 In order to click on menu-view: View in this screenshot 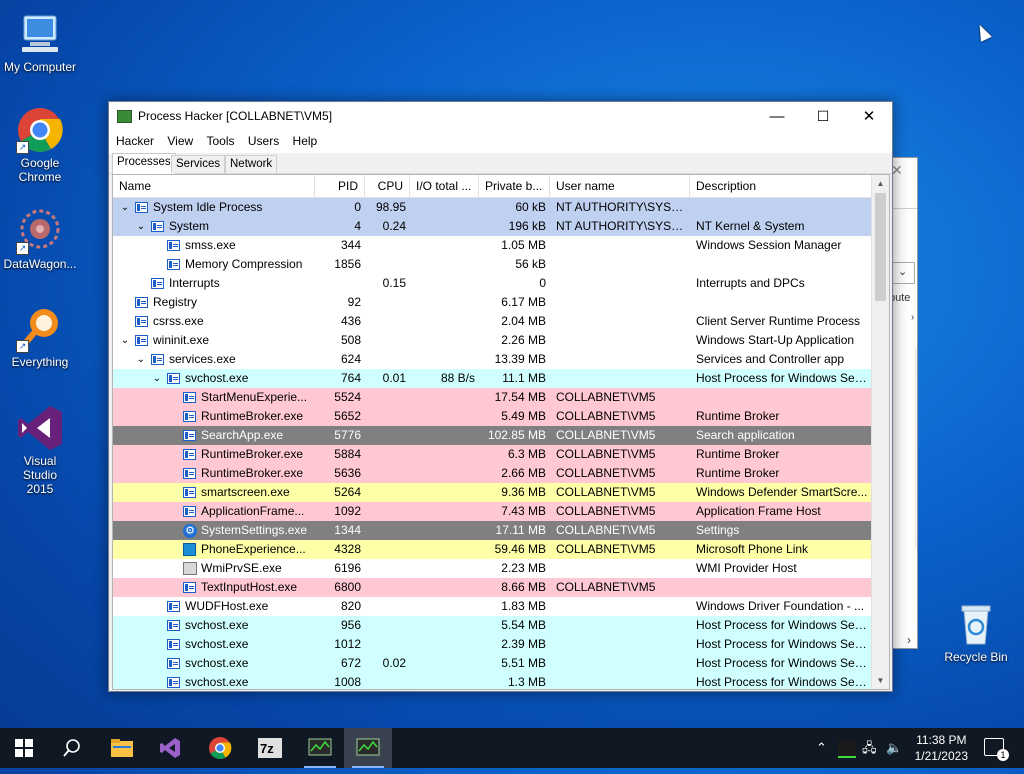, I will do `click(181, 142)`.